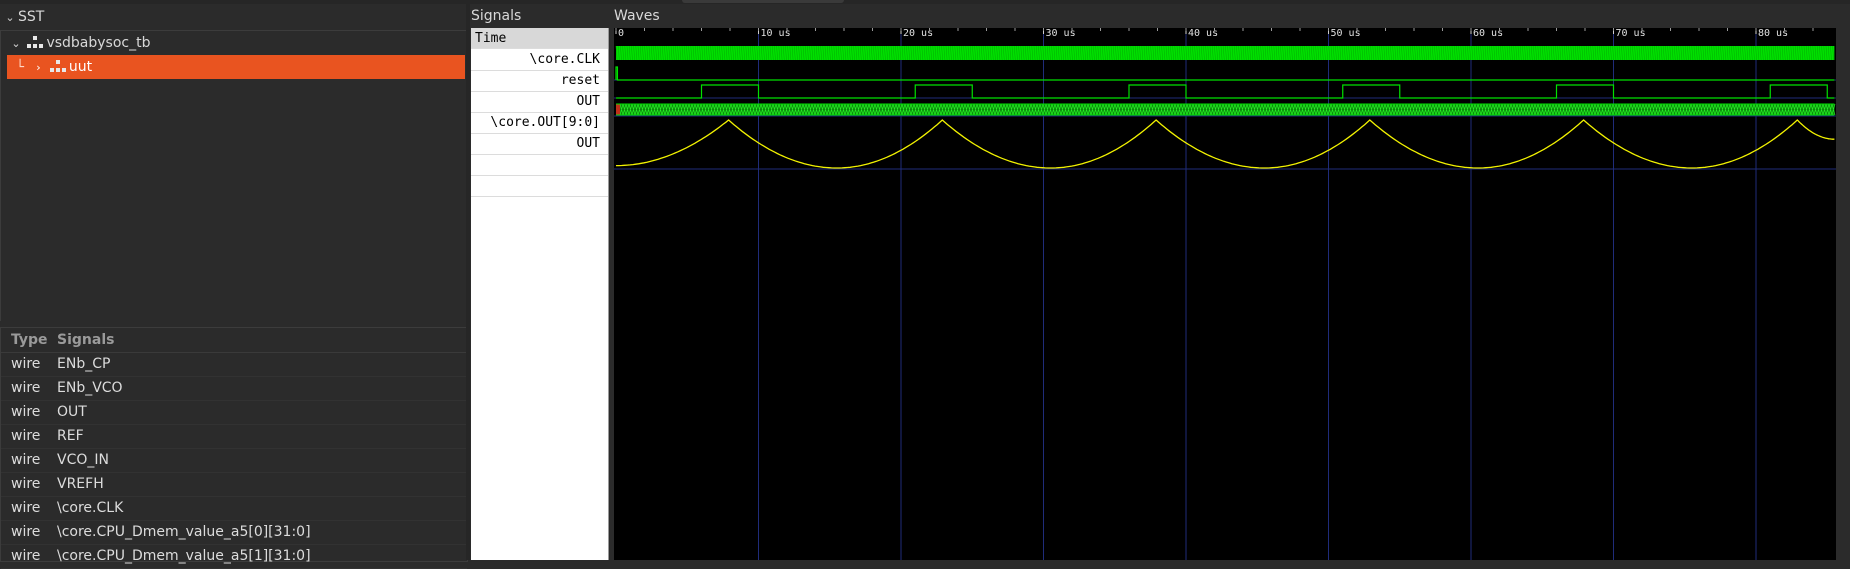 This screenshot has width=1850, height=569. What do you see at coordinates (20, 67) in the screenshot?
I see `branch-line-icon: └` at bounding box center [20, 67].